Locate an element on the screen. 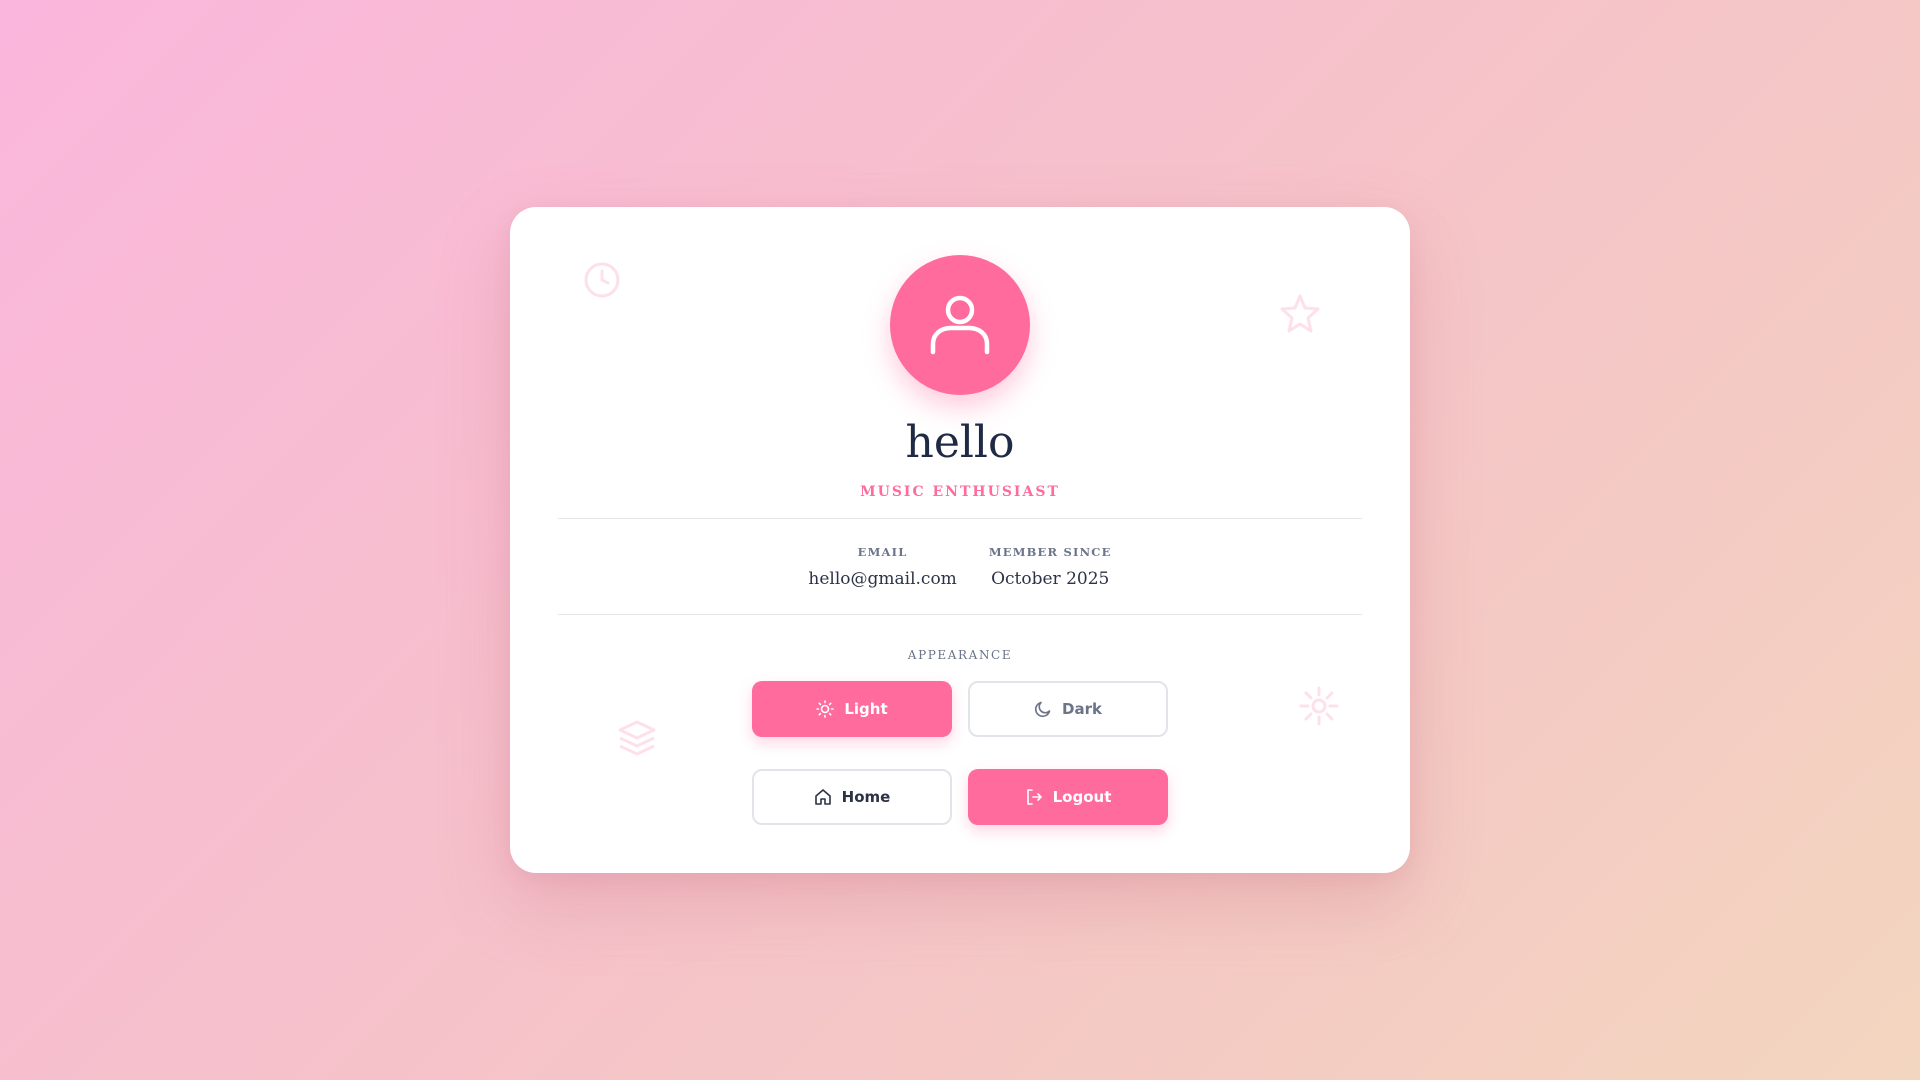  logout-label: Logout is located at coordinates (1082, 797).